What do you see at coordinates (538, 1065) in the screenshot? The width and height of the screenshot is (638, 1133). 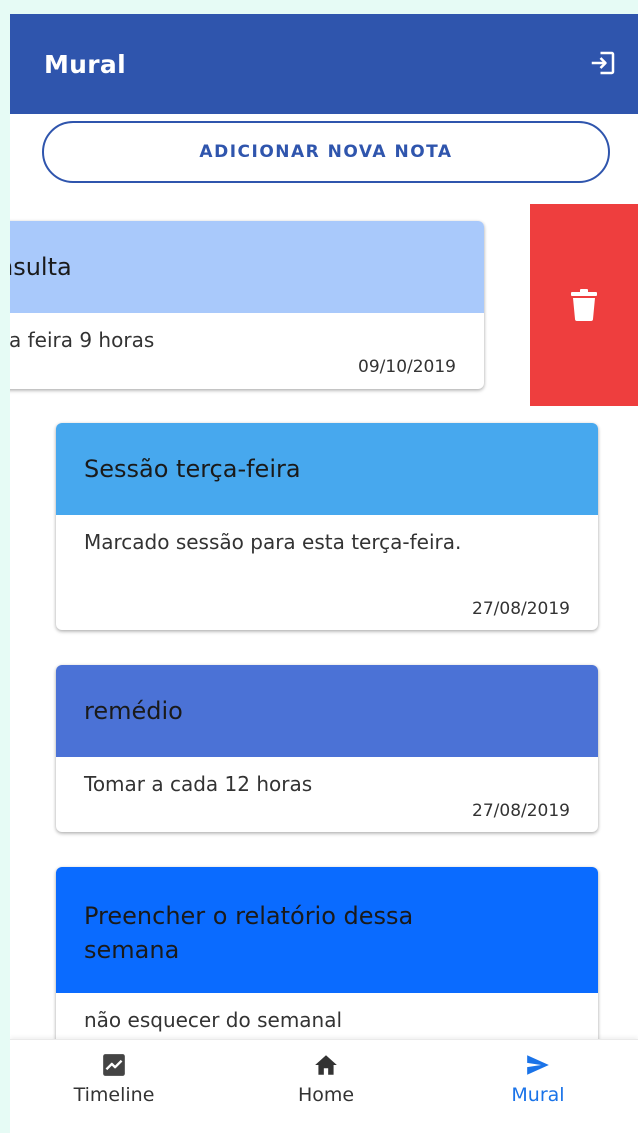 I see `send-icon` at bounding box center [538, 1065].